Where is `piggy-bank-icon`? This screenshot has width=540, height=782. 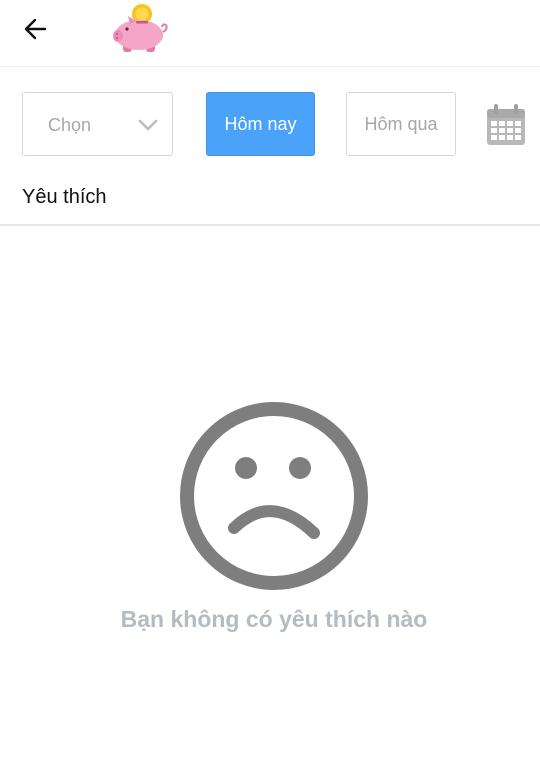 piggy-bank-icon is located at coordinates (140, 28).